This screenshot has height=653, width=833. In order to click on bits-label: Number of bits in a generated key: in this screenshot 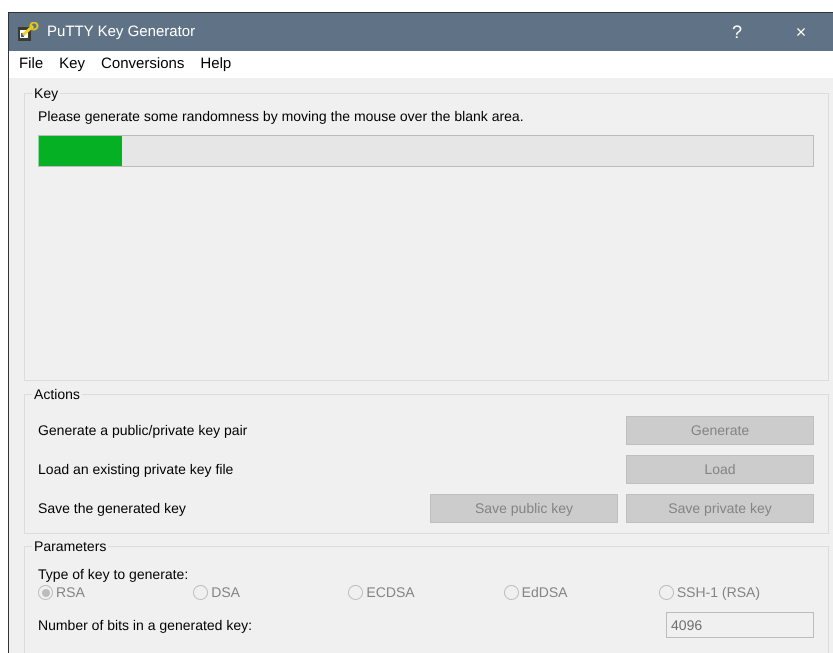, I will do `click(145, 625)`.